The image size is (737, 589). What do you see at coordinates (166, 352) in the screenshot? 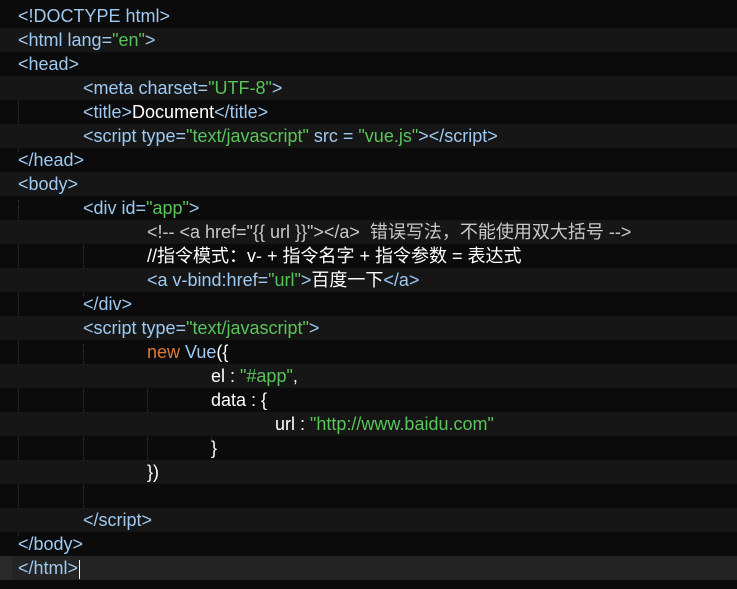
I see `code-token: new` at bounding box center [166, 352].